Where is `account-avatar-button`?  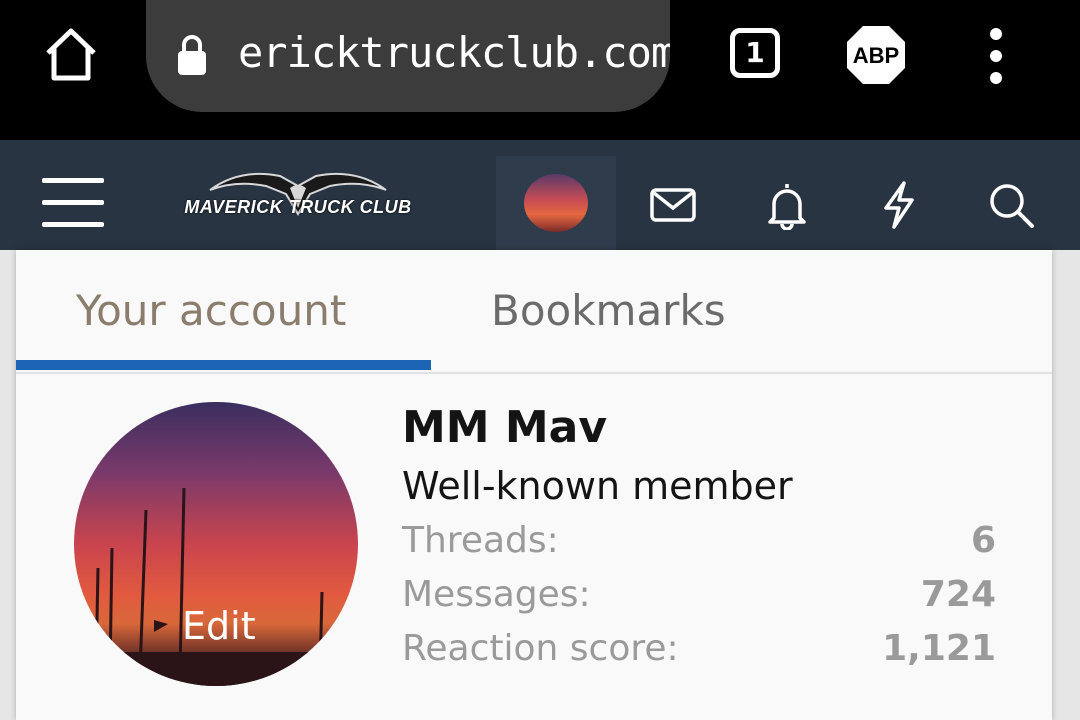
account-avatar-button is located at coordinates (556, 203).